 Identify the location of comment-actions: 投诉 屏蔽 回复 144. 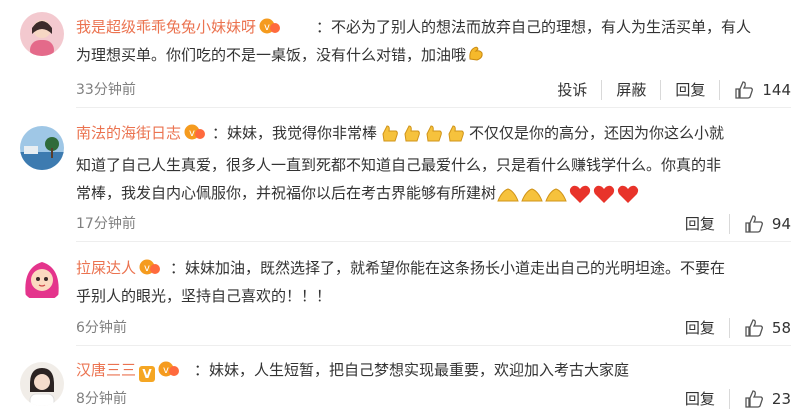
(667, 90).